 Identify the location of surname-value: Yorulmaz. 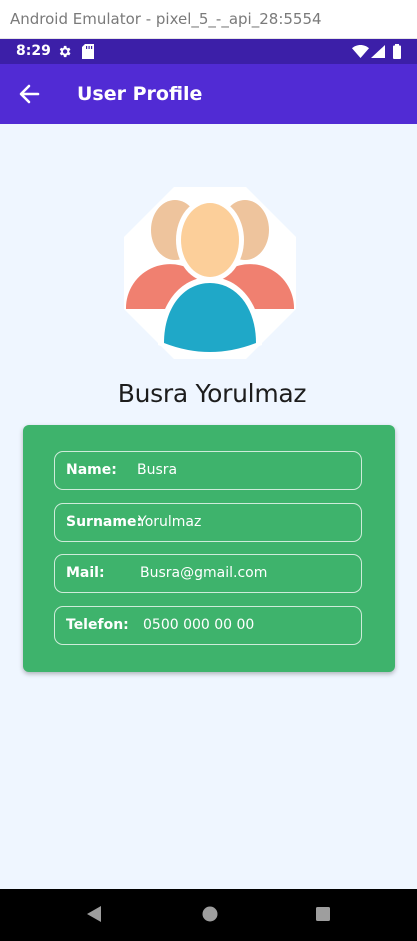
(170, 522).